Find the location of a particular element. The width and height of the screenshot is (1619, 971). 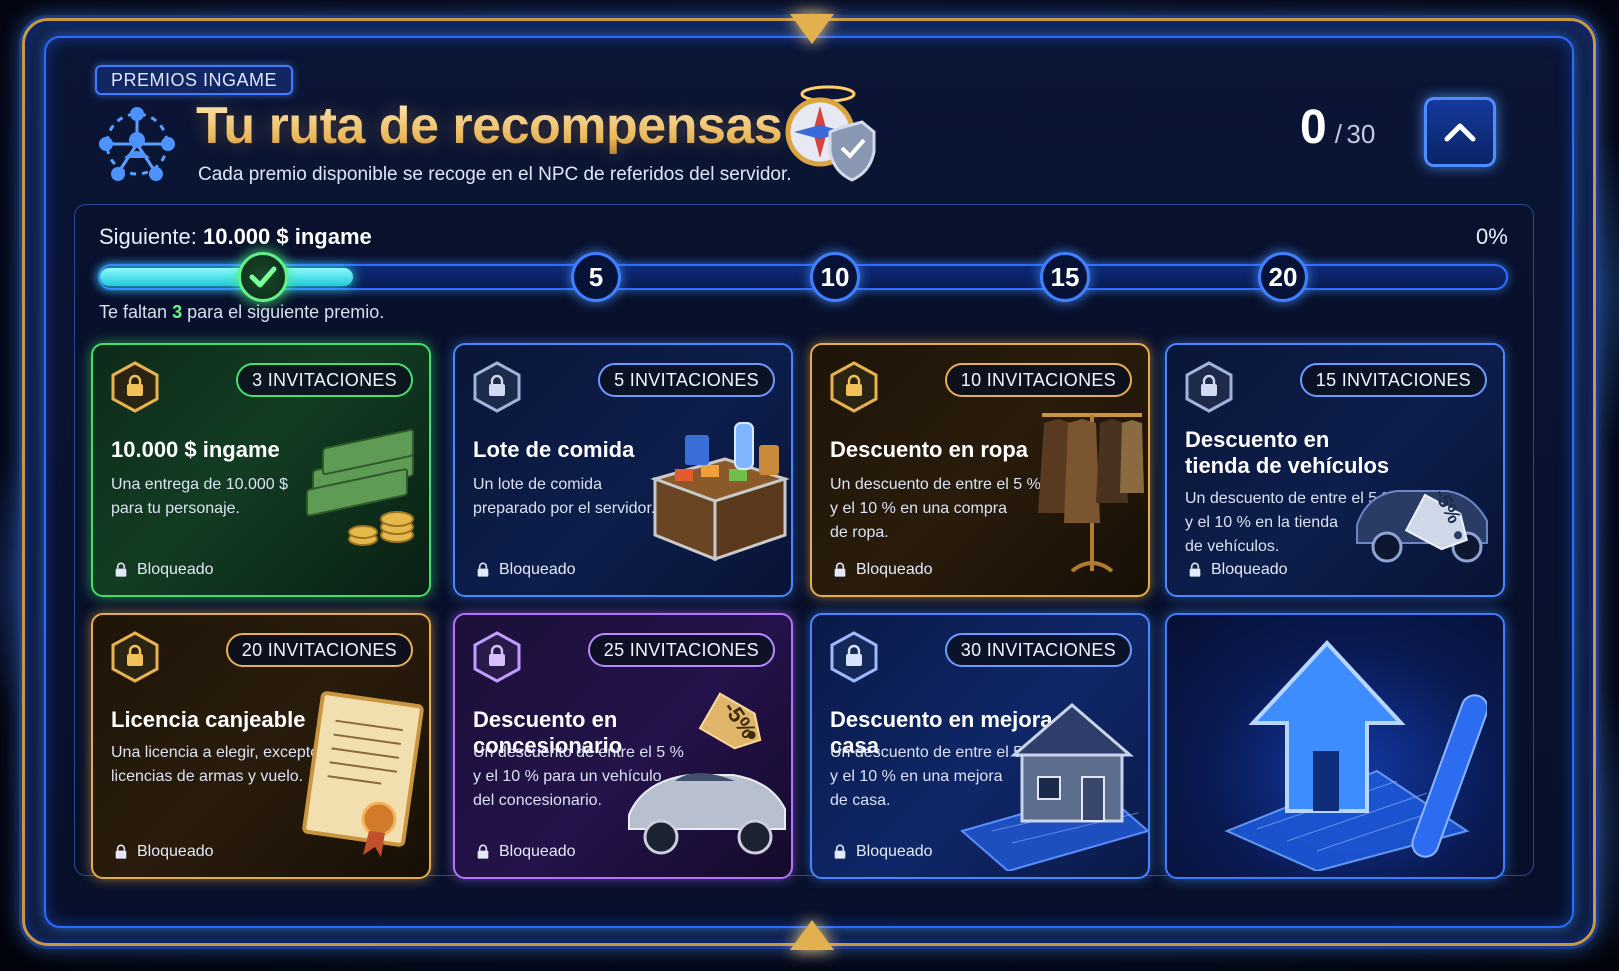

sports-car-icon is located at coordinates (707, 773).